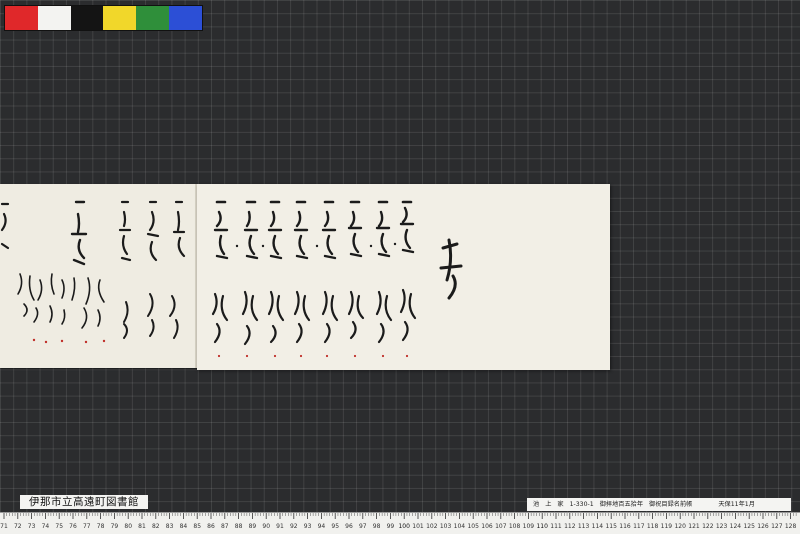 The height and width of the screenshot is (534, 800). Describe the element at coordinates (87, 18) in the screenshot. I see `swatch-black` at that location.